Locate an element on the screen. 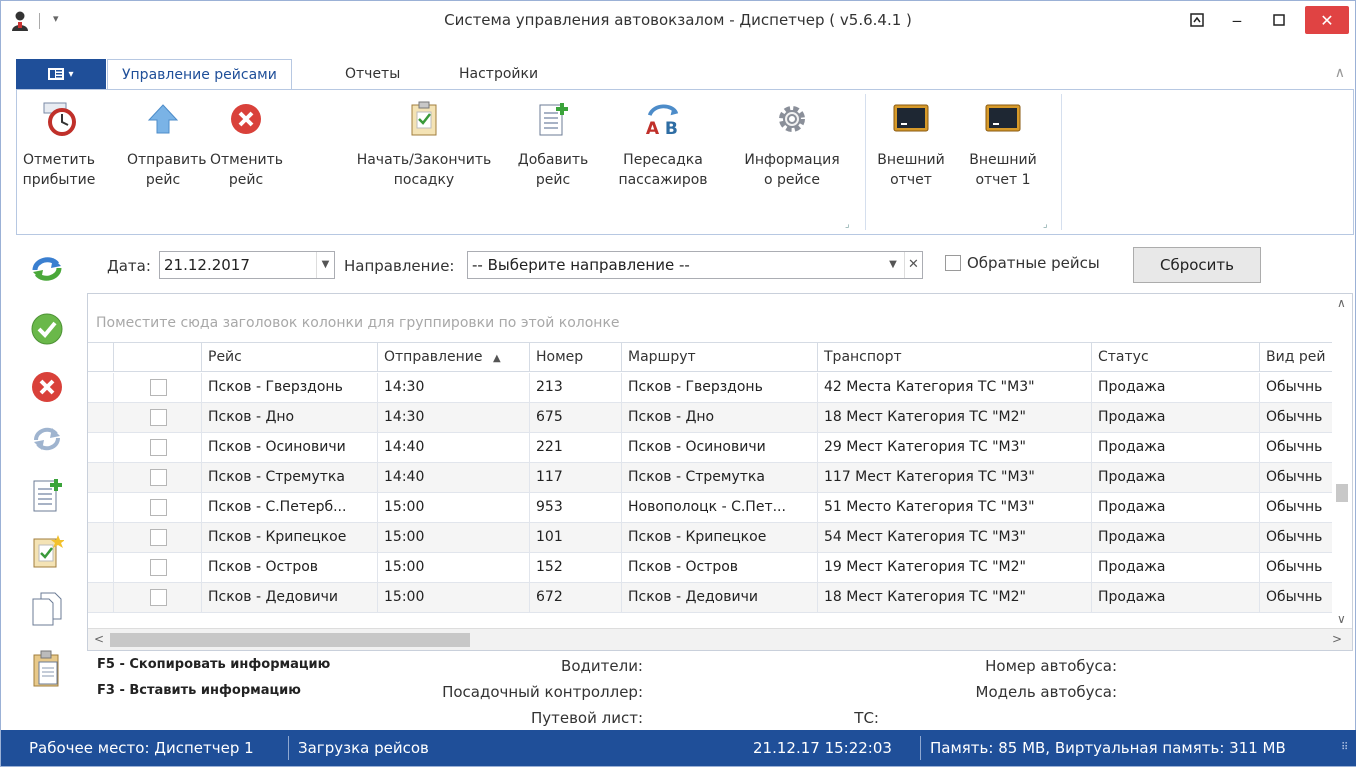 The width and height of the screenshot is (1356, 767). scroll-down-icon: ∨ is located at coordinates (1341, 619).